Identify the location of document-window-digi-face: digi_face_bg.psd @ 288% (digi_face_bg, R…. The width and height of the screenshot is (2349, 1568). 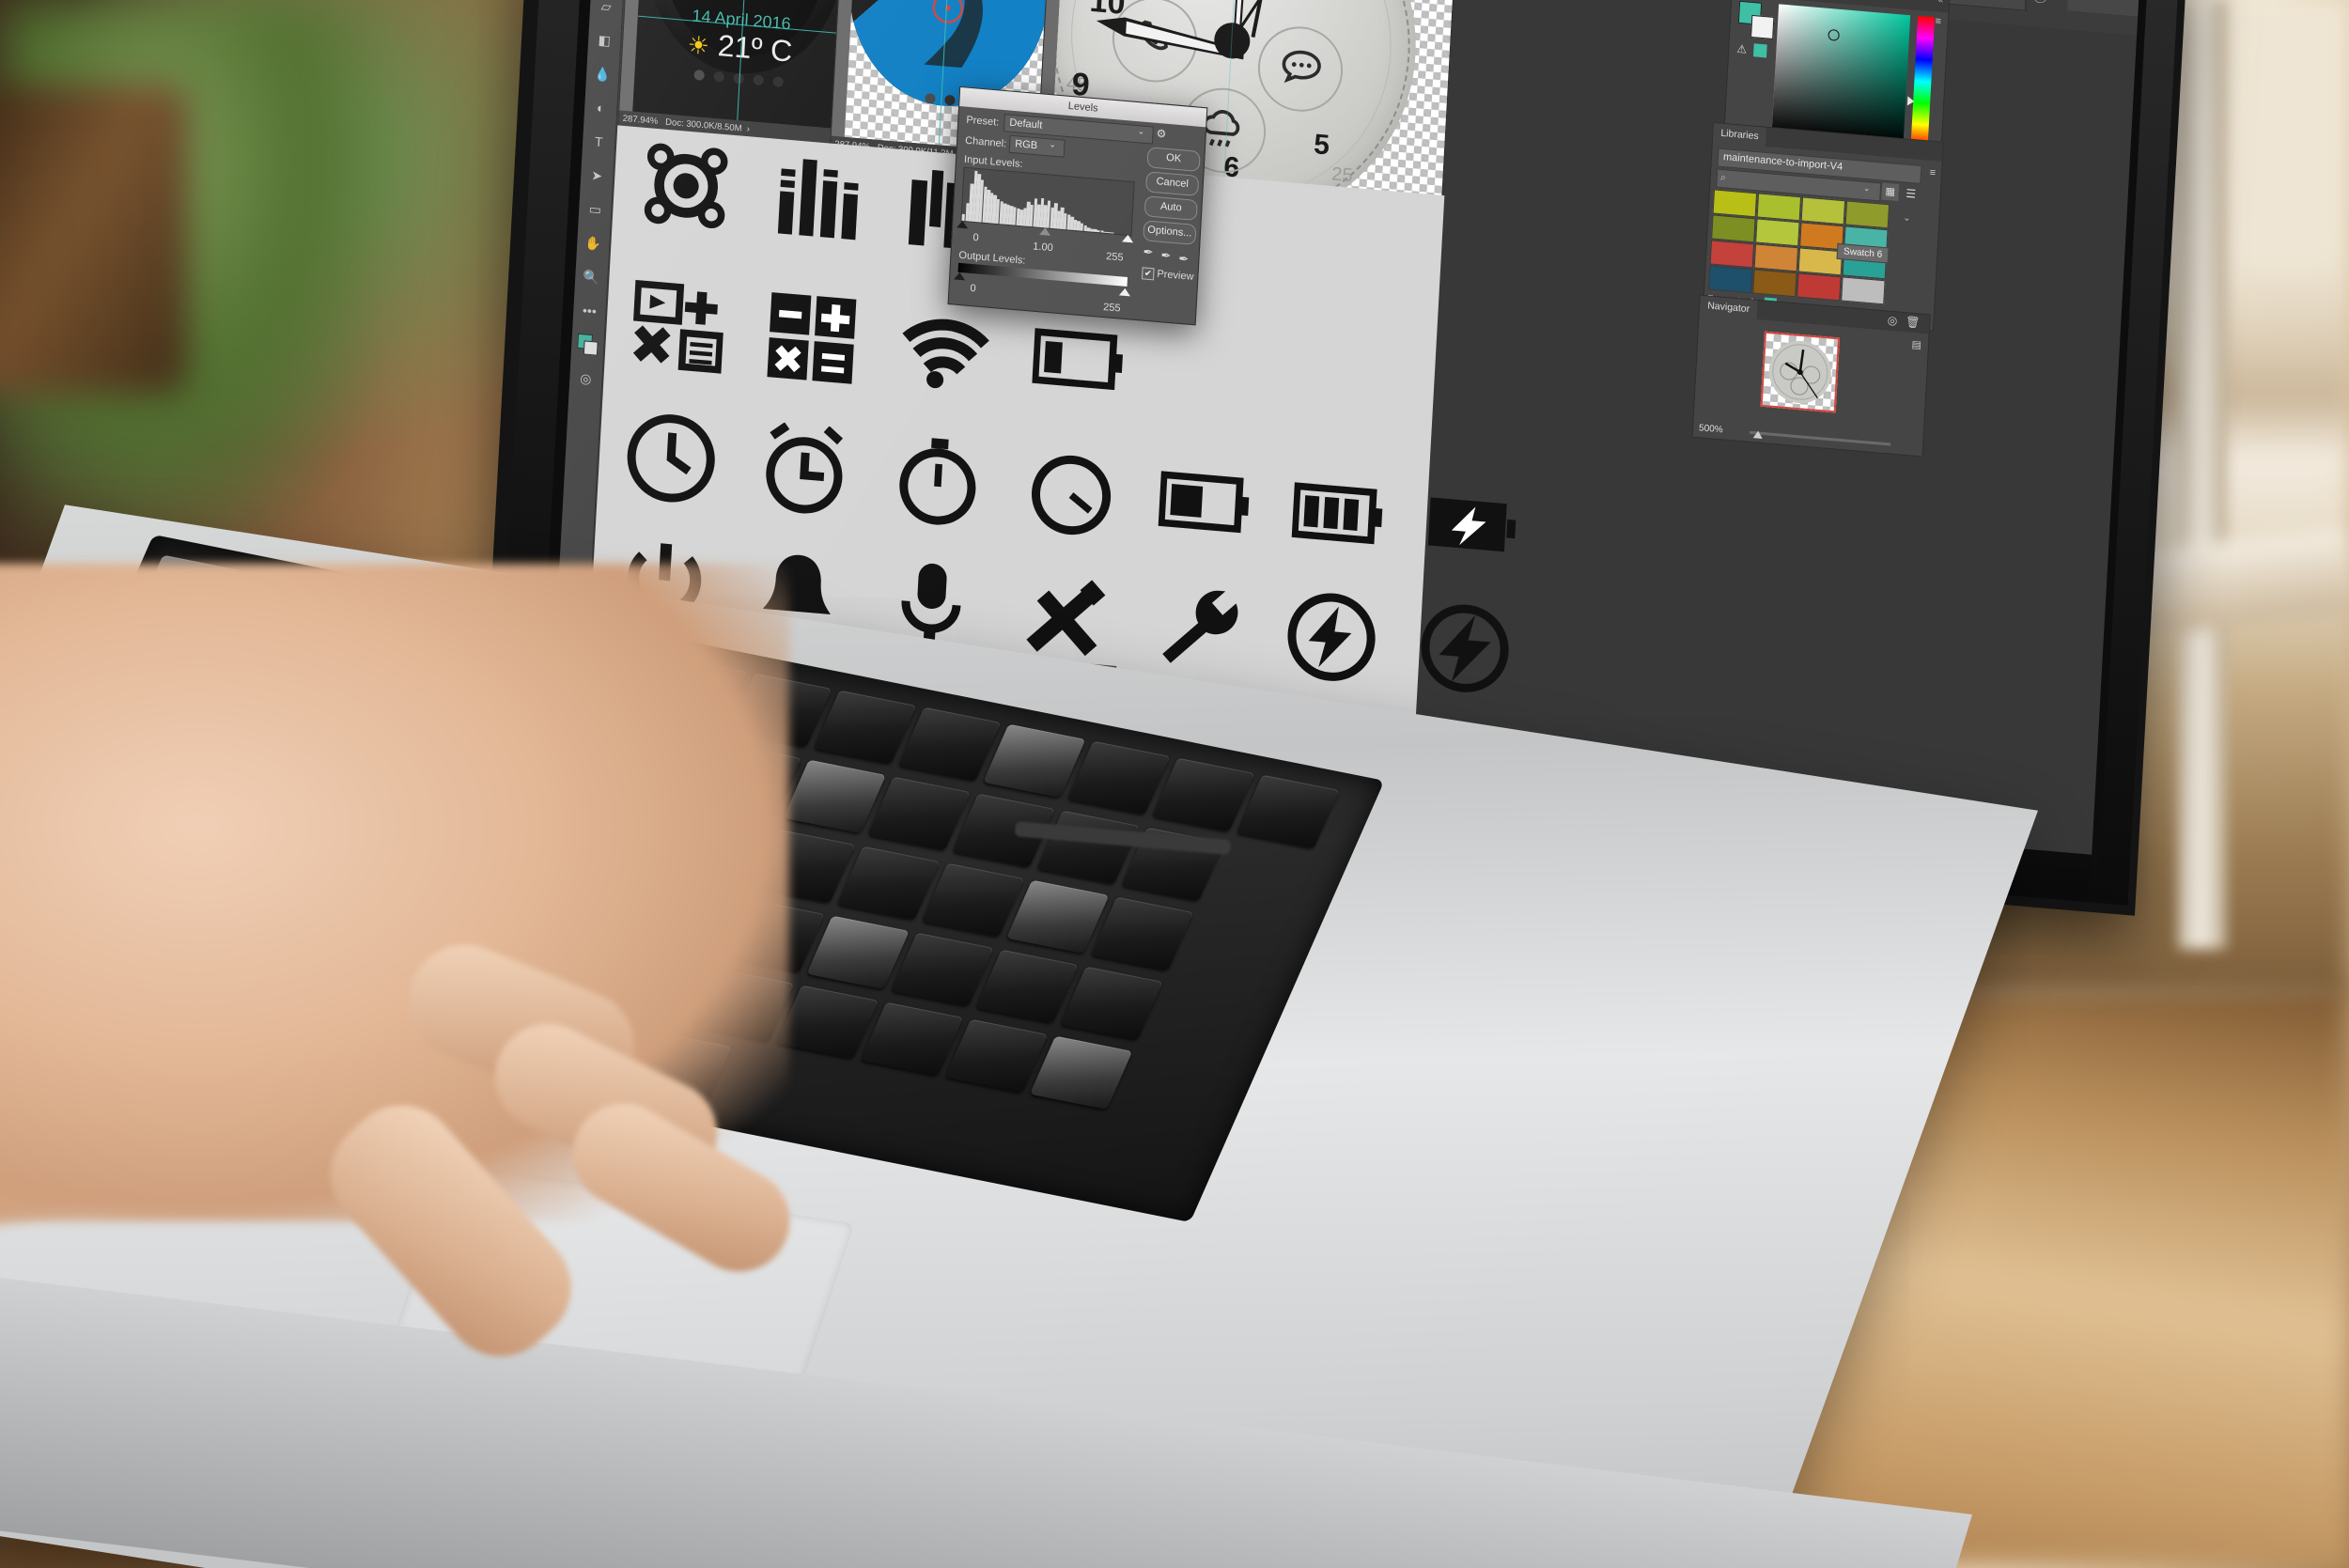
(738, 73).